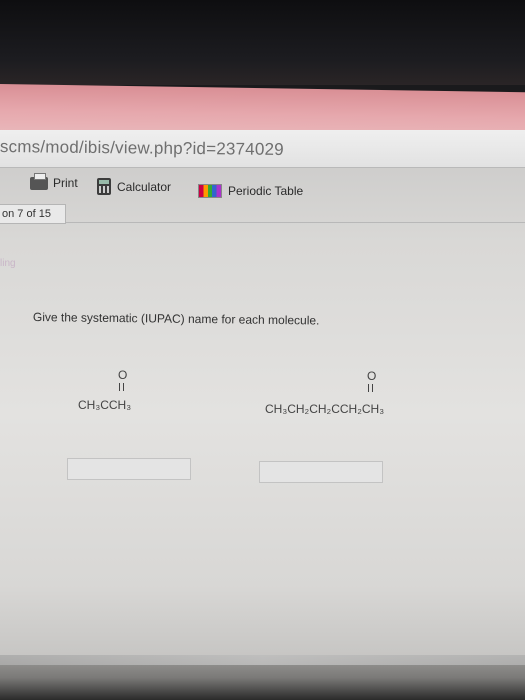 This screenshot has width=525, height=700. What do you see at coordinates (262, 660) in the screenshot?
I see `taskbar-highlight` at bounding box center [262, 660].